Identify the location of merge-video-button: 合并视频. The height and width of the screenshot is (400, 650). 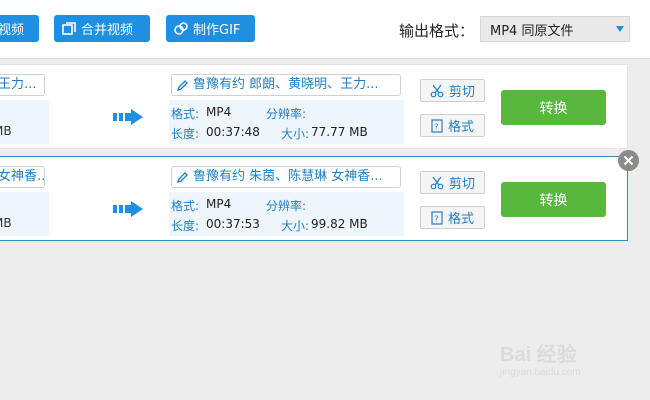
(102, 28).